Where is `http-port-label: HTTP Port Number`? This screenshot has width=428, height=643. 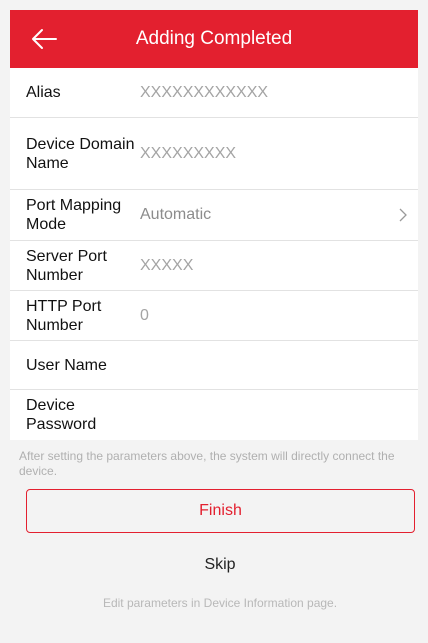
http-port-label: HTTP Port Number is located at coordinates (64, 315).